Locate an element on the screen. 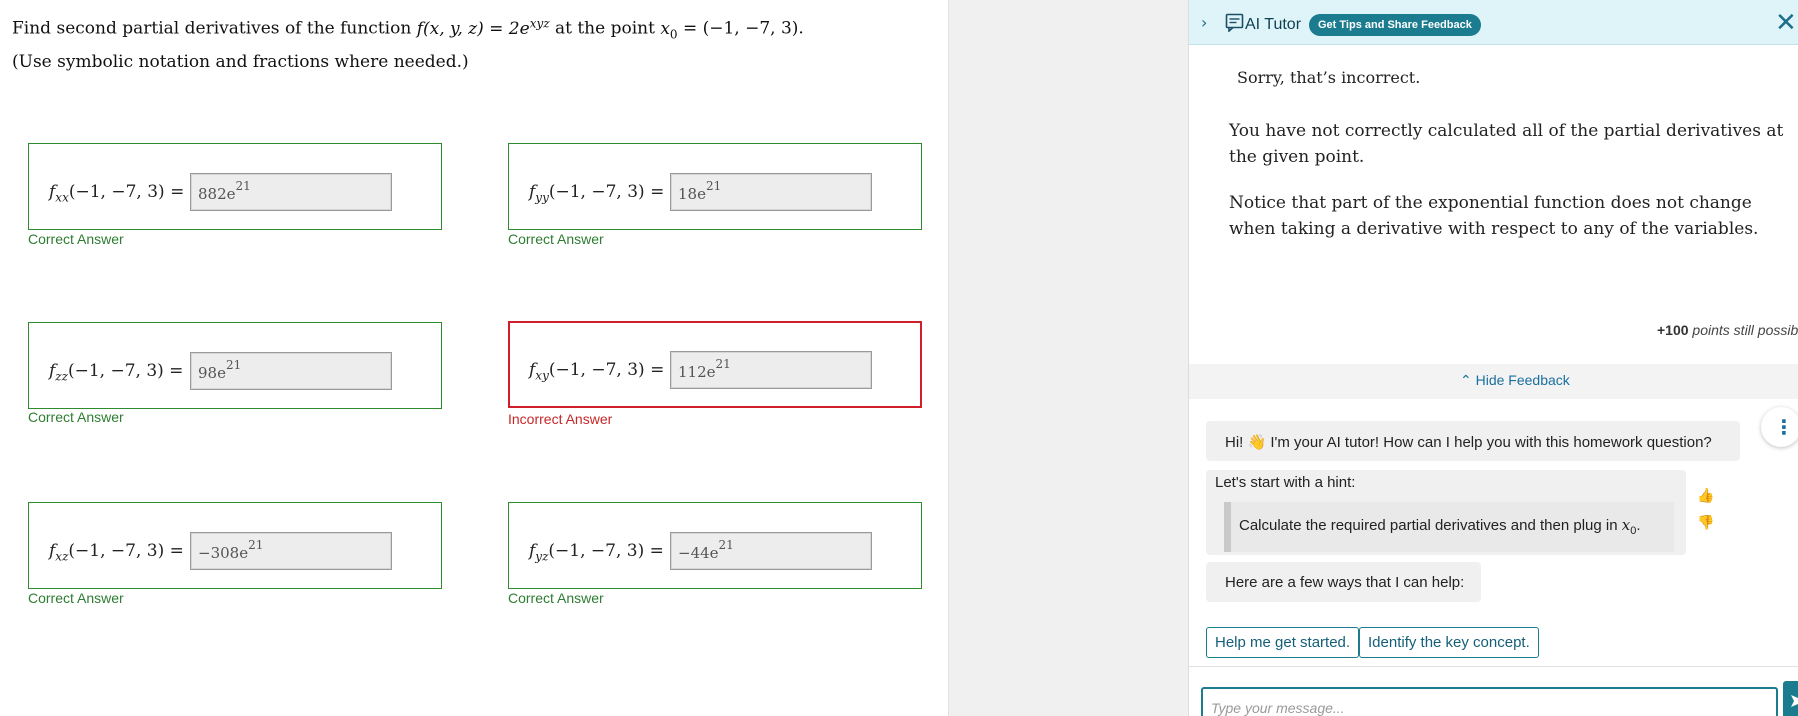 The height and width of the screenshot is (716, 1798). status-fxy: Incorrect Answer is located at coordinates (560, 419).